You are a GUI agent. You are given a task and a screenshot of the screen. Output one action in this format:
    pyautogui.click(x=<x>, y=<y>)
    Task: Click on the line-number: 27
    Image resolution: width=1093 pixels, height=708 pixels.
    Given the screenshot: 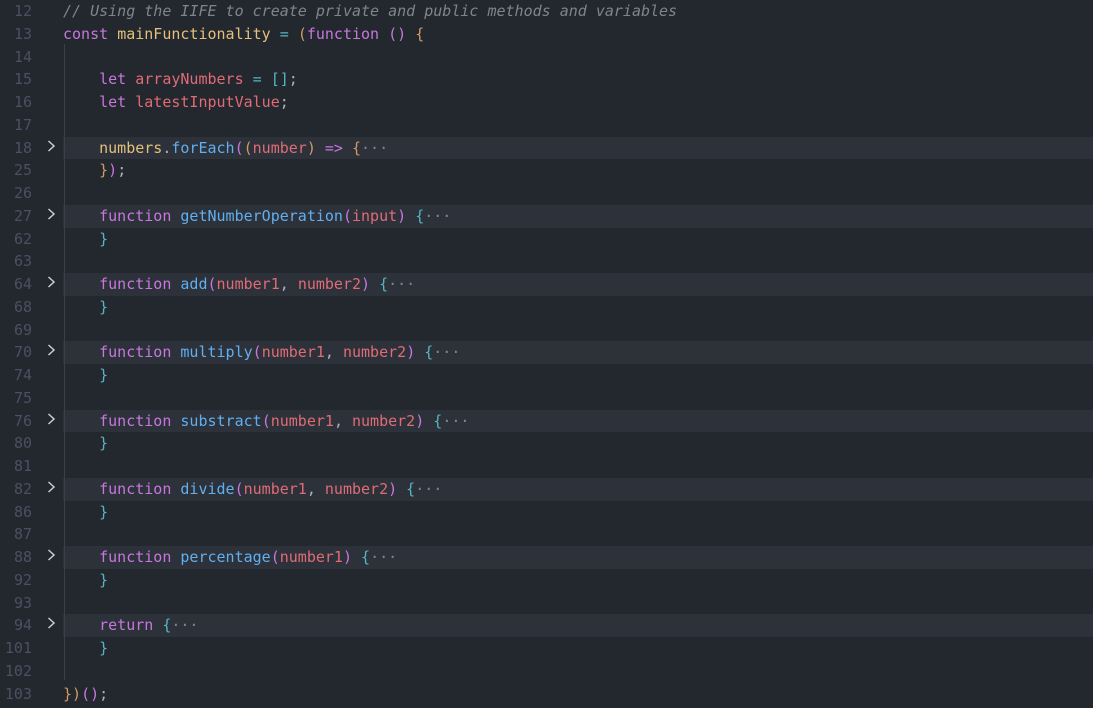 What is the action you would take?
    pyautogui.click(x=22, y=215)
    